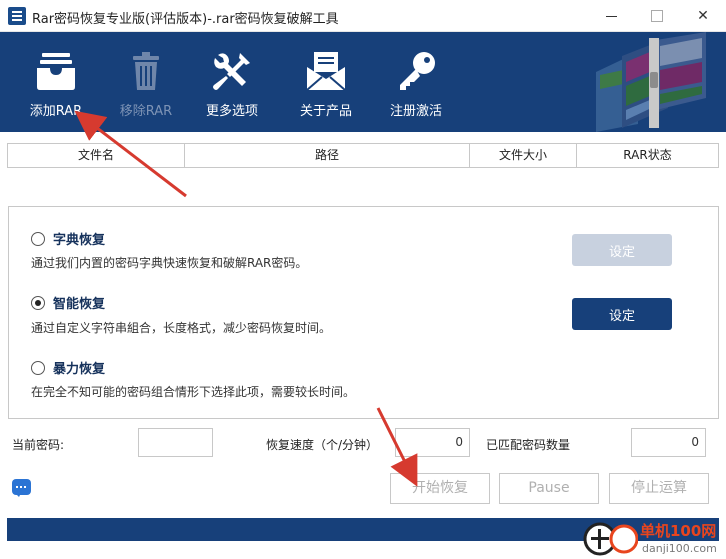 This screenshot has height=559, width=726. Describe the element at coordinates (416, 71) in the screenshot. I see `key-icon` at that location.